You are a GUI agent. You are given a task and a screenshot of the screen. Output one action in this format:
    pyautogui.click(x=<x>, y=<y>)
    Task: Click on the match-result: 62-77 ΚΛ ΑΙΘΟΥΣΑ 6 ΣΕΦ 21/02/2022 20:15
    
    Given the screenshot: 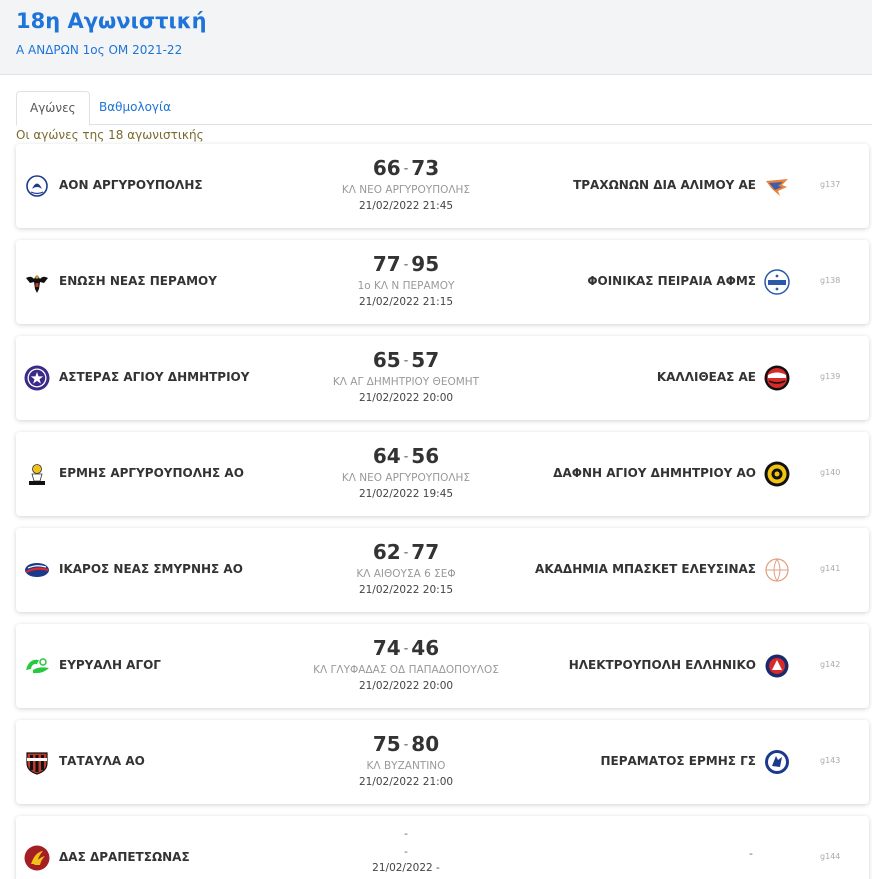 What is the action you would take?
    pyautogui.click(x=406, y=569)
    